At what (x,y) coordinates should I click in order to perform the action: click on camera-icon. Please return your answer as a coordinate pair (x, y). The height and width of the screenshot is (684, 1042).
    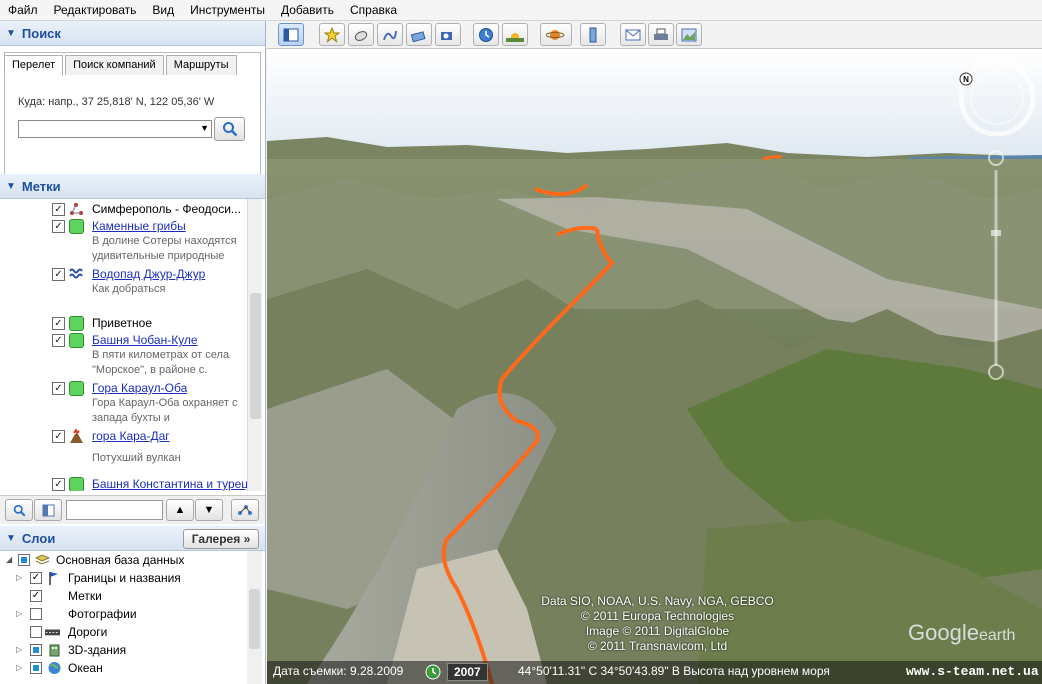
    Looking at the image, I should click on (446, 35).